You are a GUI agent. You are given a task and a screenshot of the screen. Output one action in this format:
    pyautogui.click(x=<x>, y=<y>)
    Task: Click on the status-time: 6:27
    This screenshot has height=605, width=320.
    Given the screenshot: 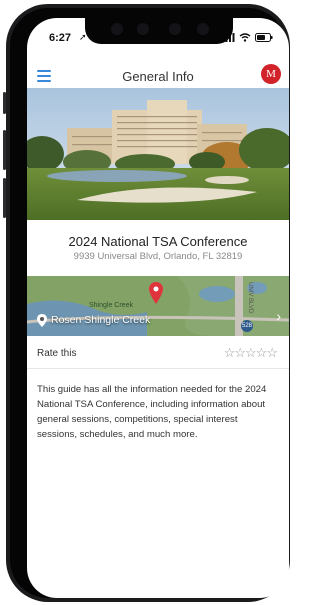 What is the action you would take?
    pyautogui.click(x=60, y=38)
    